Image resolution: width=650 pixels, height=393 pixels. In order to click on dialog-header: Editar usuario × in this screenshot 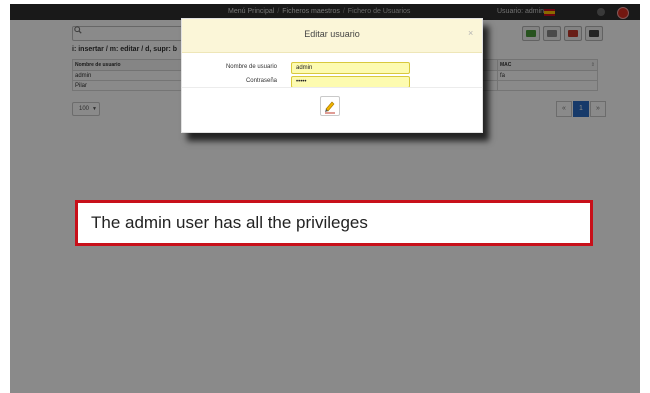, I will do `click(332, 36)`.